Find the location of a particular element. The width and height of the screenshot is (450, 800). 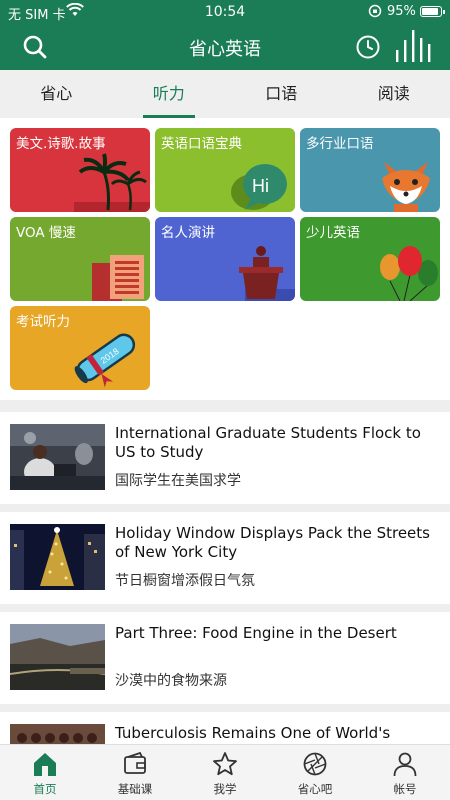

battery-icon is located at coordinates (432, 11).